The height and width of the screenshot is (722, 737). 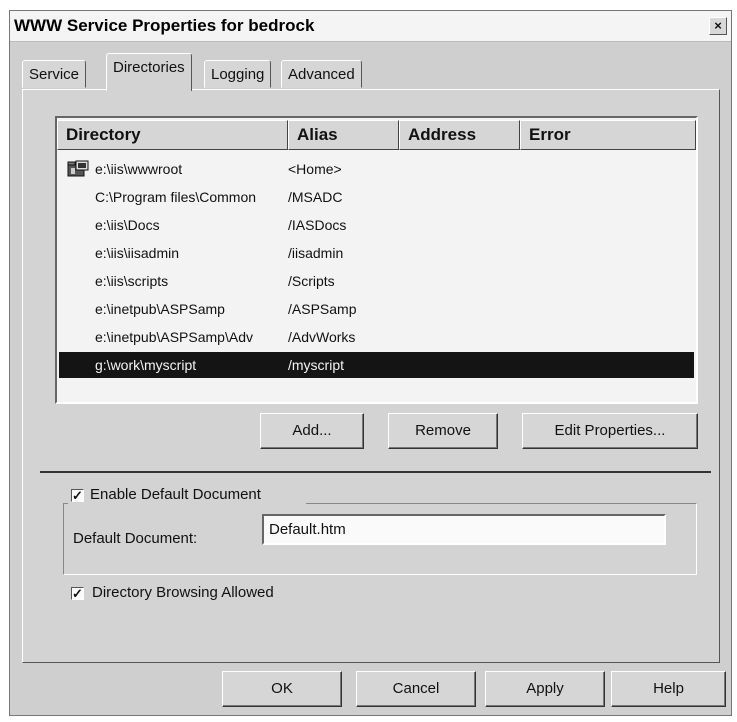 What do you see at coordinates (376, 253) in the screenshot?
I see `list-row: e:\iis\iisadmin /iisadmin` at bounding box center [376, 253].